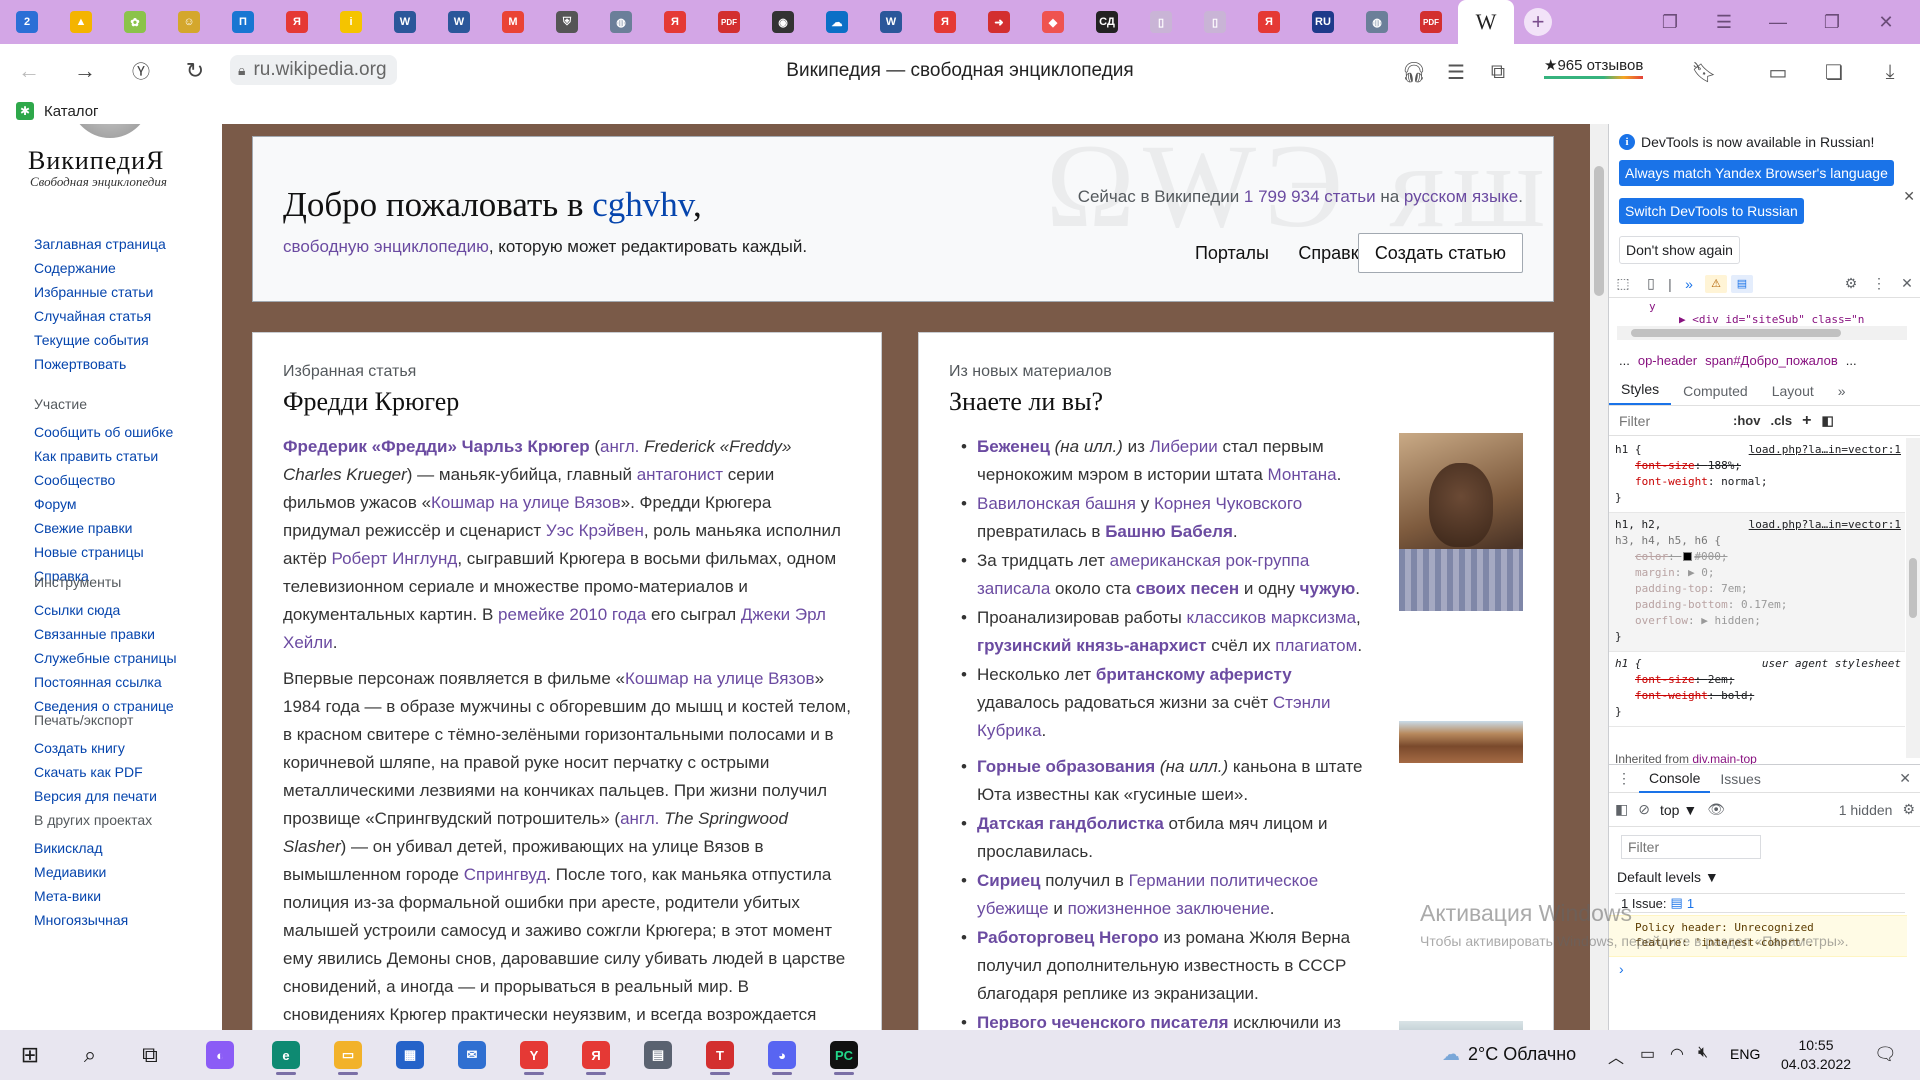 The width and height of the screenshot is (1920, 1080). What do you see at coordinates (1842, 394) in the screenshot?
I see `more-tabs-icon: »` at bounding box center [1842, 394].